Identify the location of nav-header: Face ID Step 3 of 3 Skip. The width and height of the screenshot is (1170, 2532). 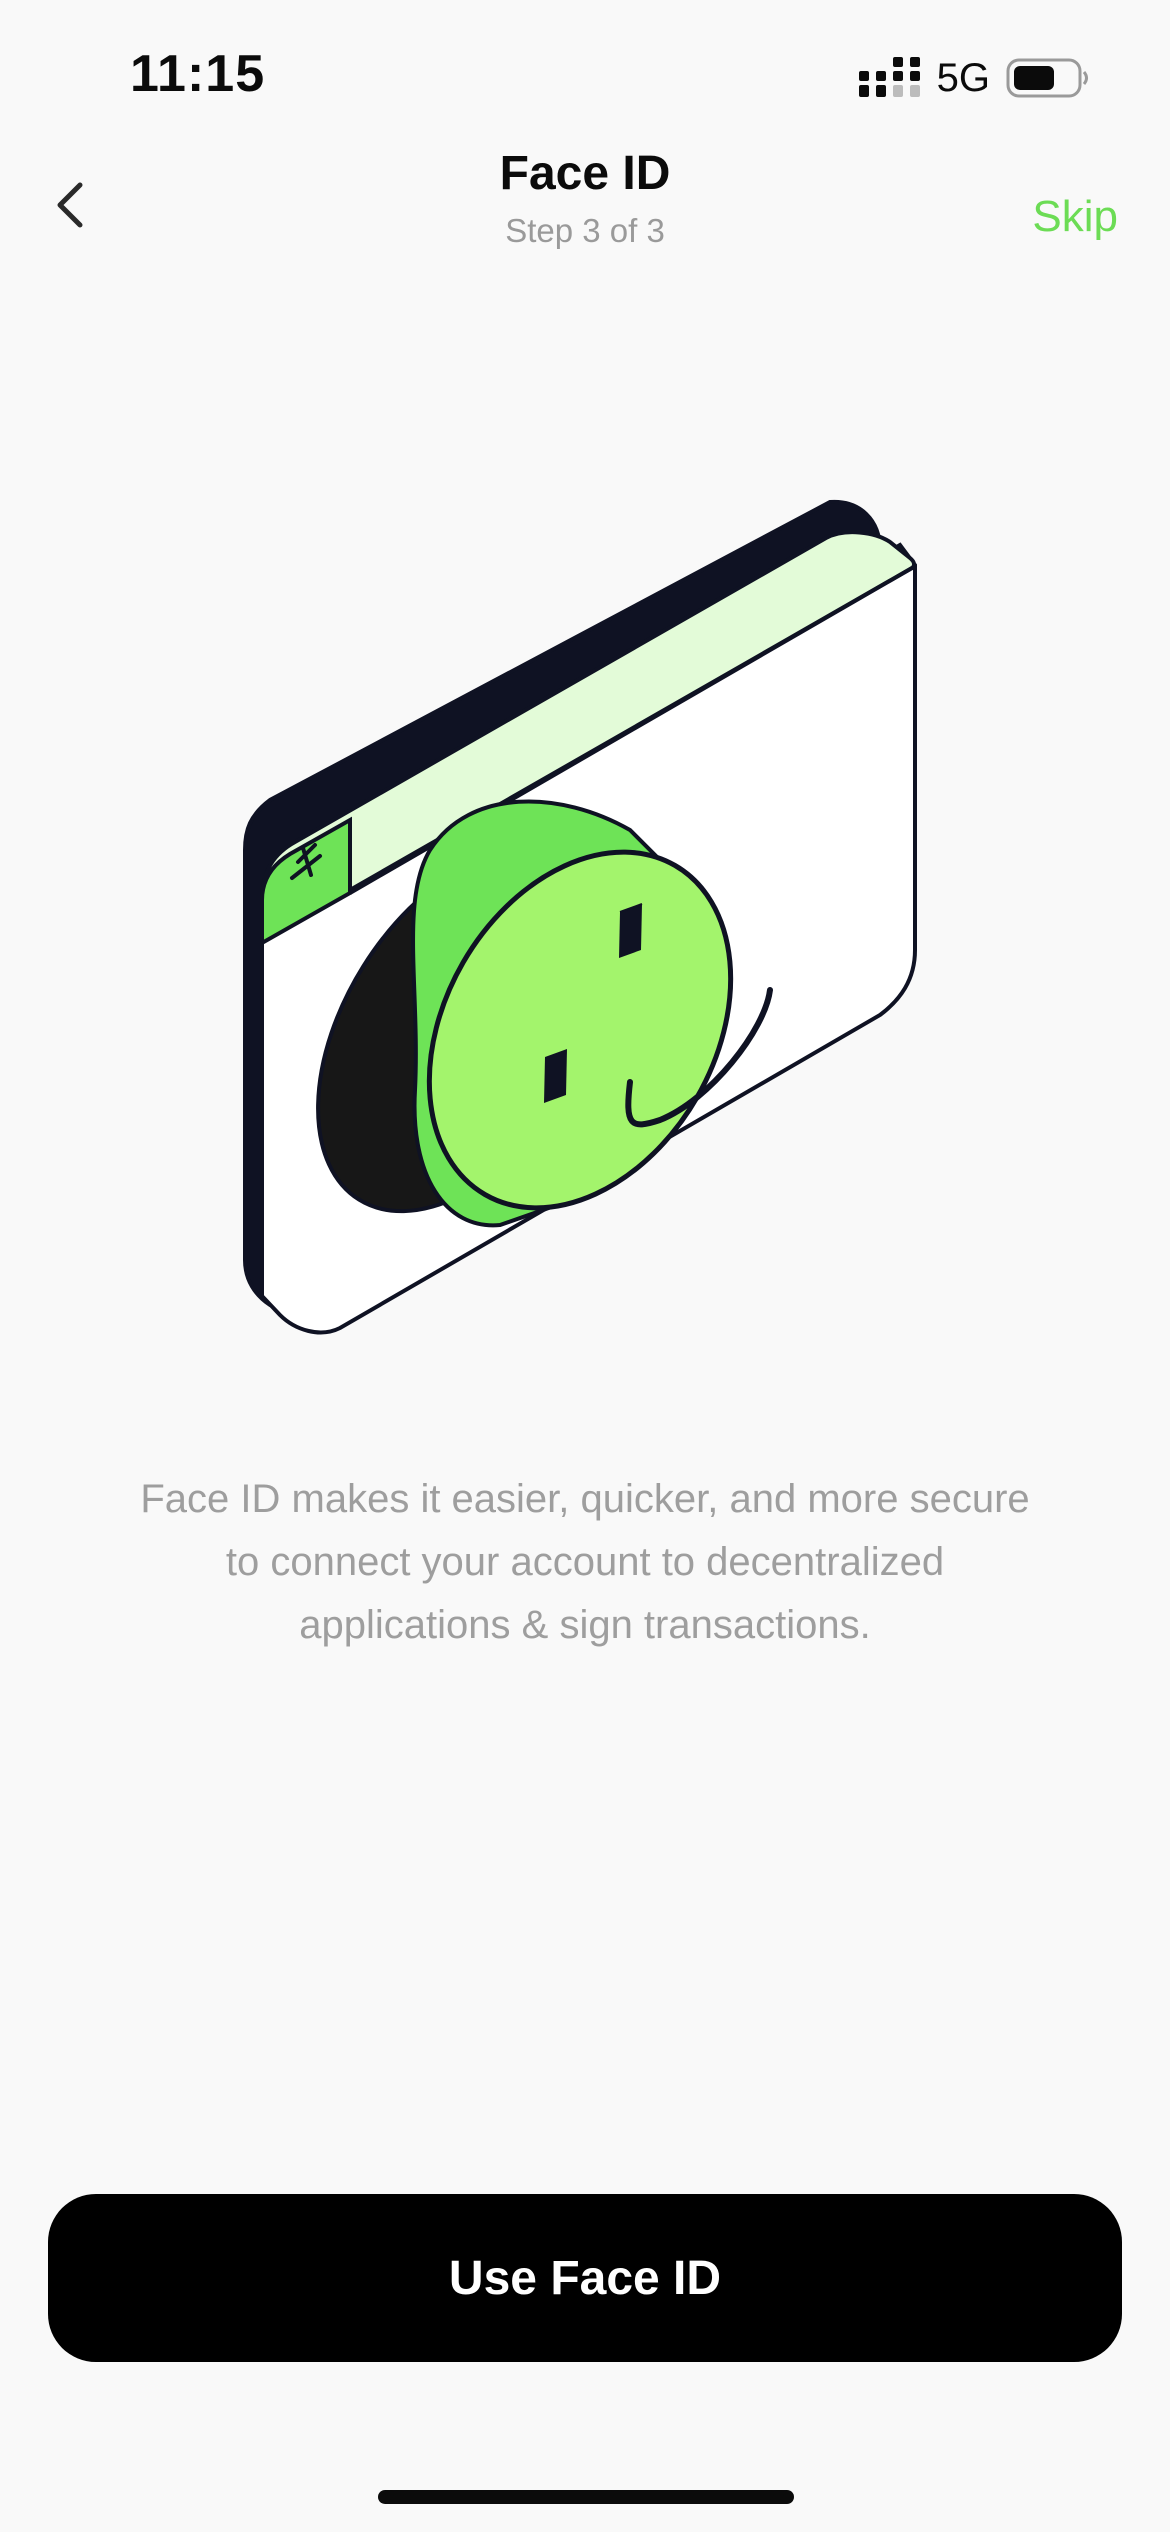
(585, 205).